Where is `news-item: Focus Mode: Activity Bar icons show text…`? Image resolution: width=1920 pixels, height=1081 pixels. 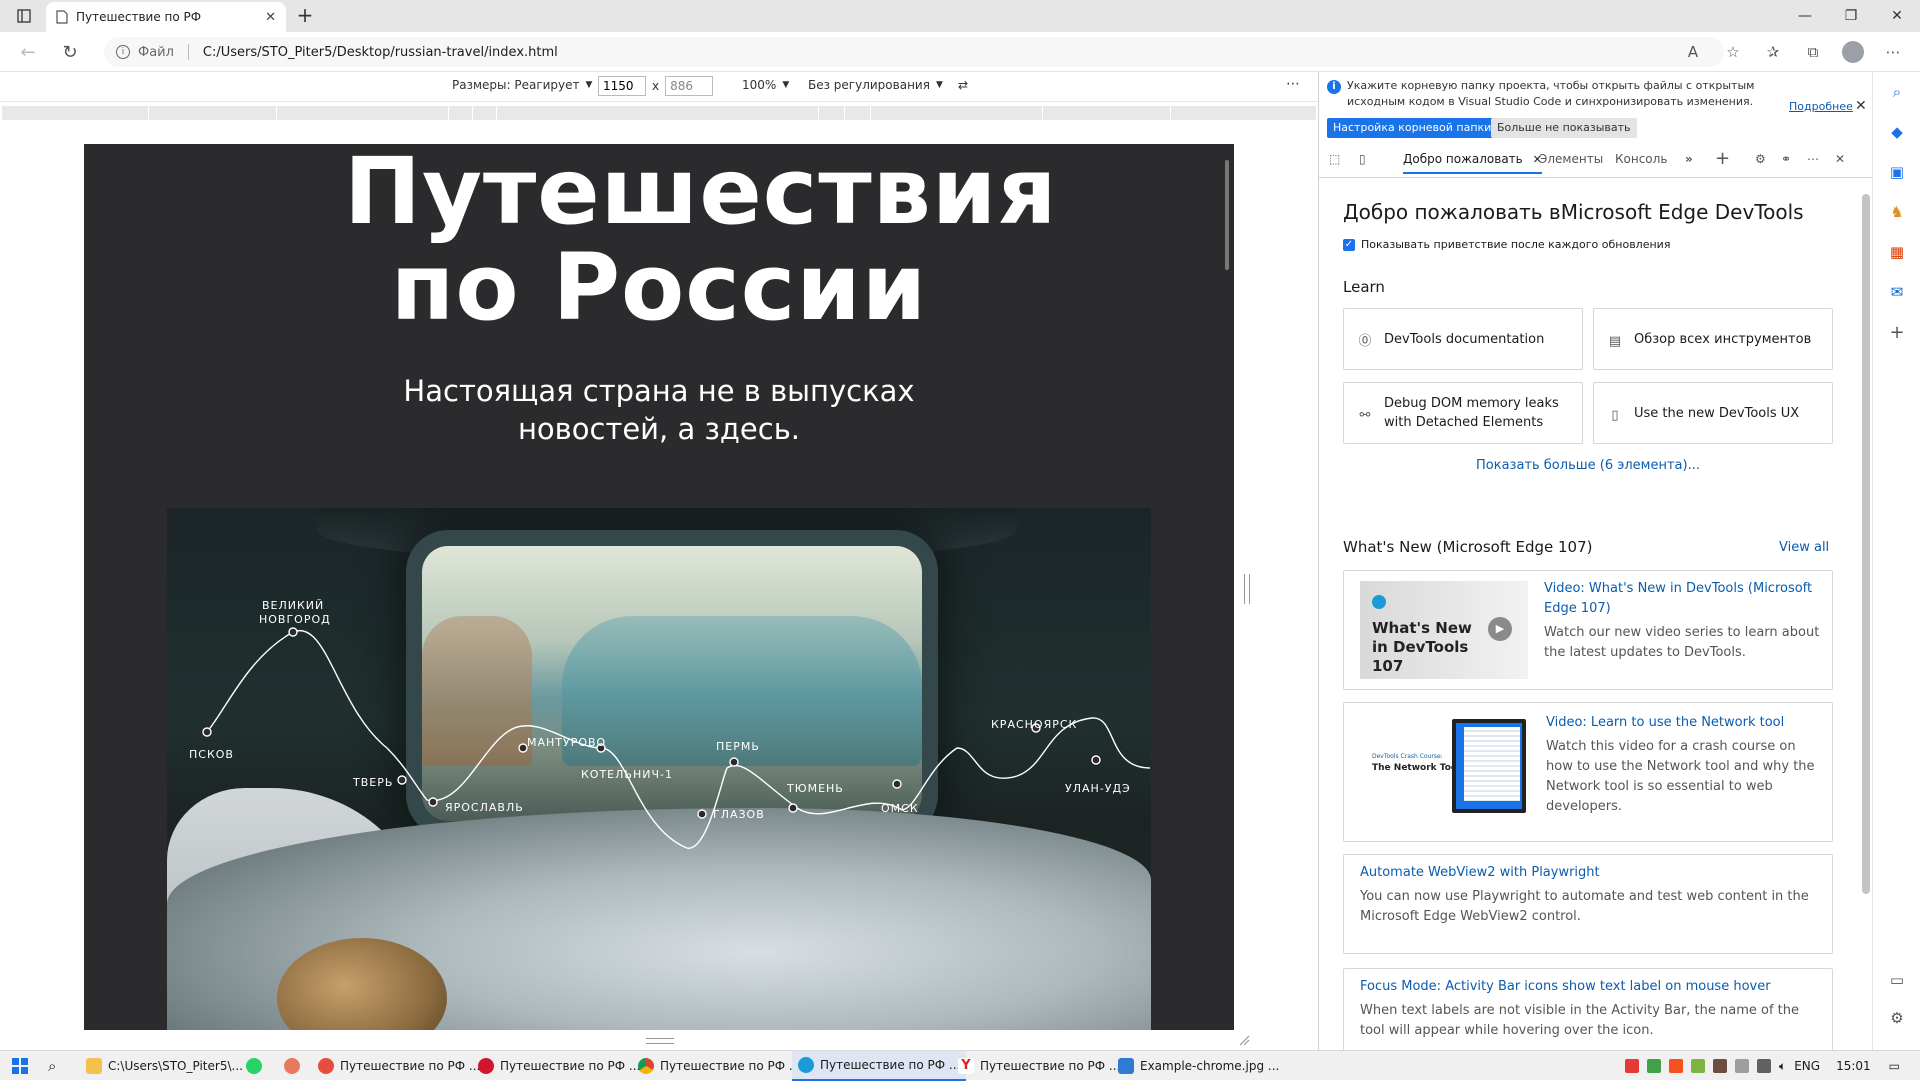
news-item: Focus Mode: Activity Bar icons show text… is located at coordinates (1588, 1009).